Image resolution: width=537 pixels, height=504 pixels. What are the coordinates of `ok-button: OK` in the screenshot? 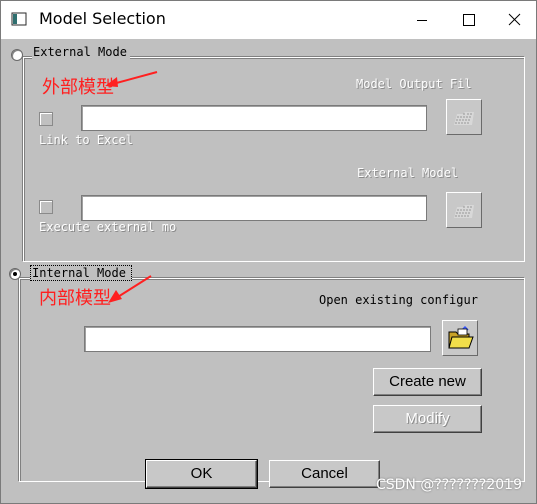 It's located at (201, 474).